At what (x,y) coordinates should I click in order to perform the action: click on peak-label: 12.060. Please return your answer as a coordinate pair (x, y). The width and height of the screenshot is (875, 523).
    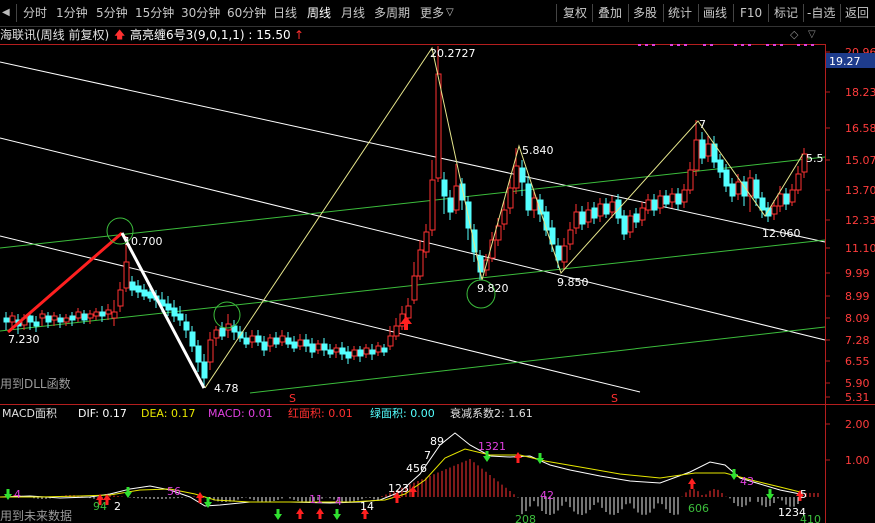
    Looking at the image, I should click on (781, 233).